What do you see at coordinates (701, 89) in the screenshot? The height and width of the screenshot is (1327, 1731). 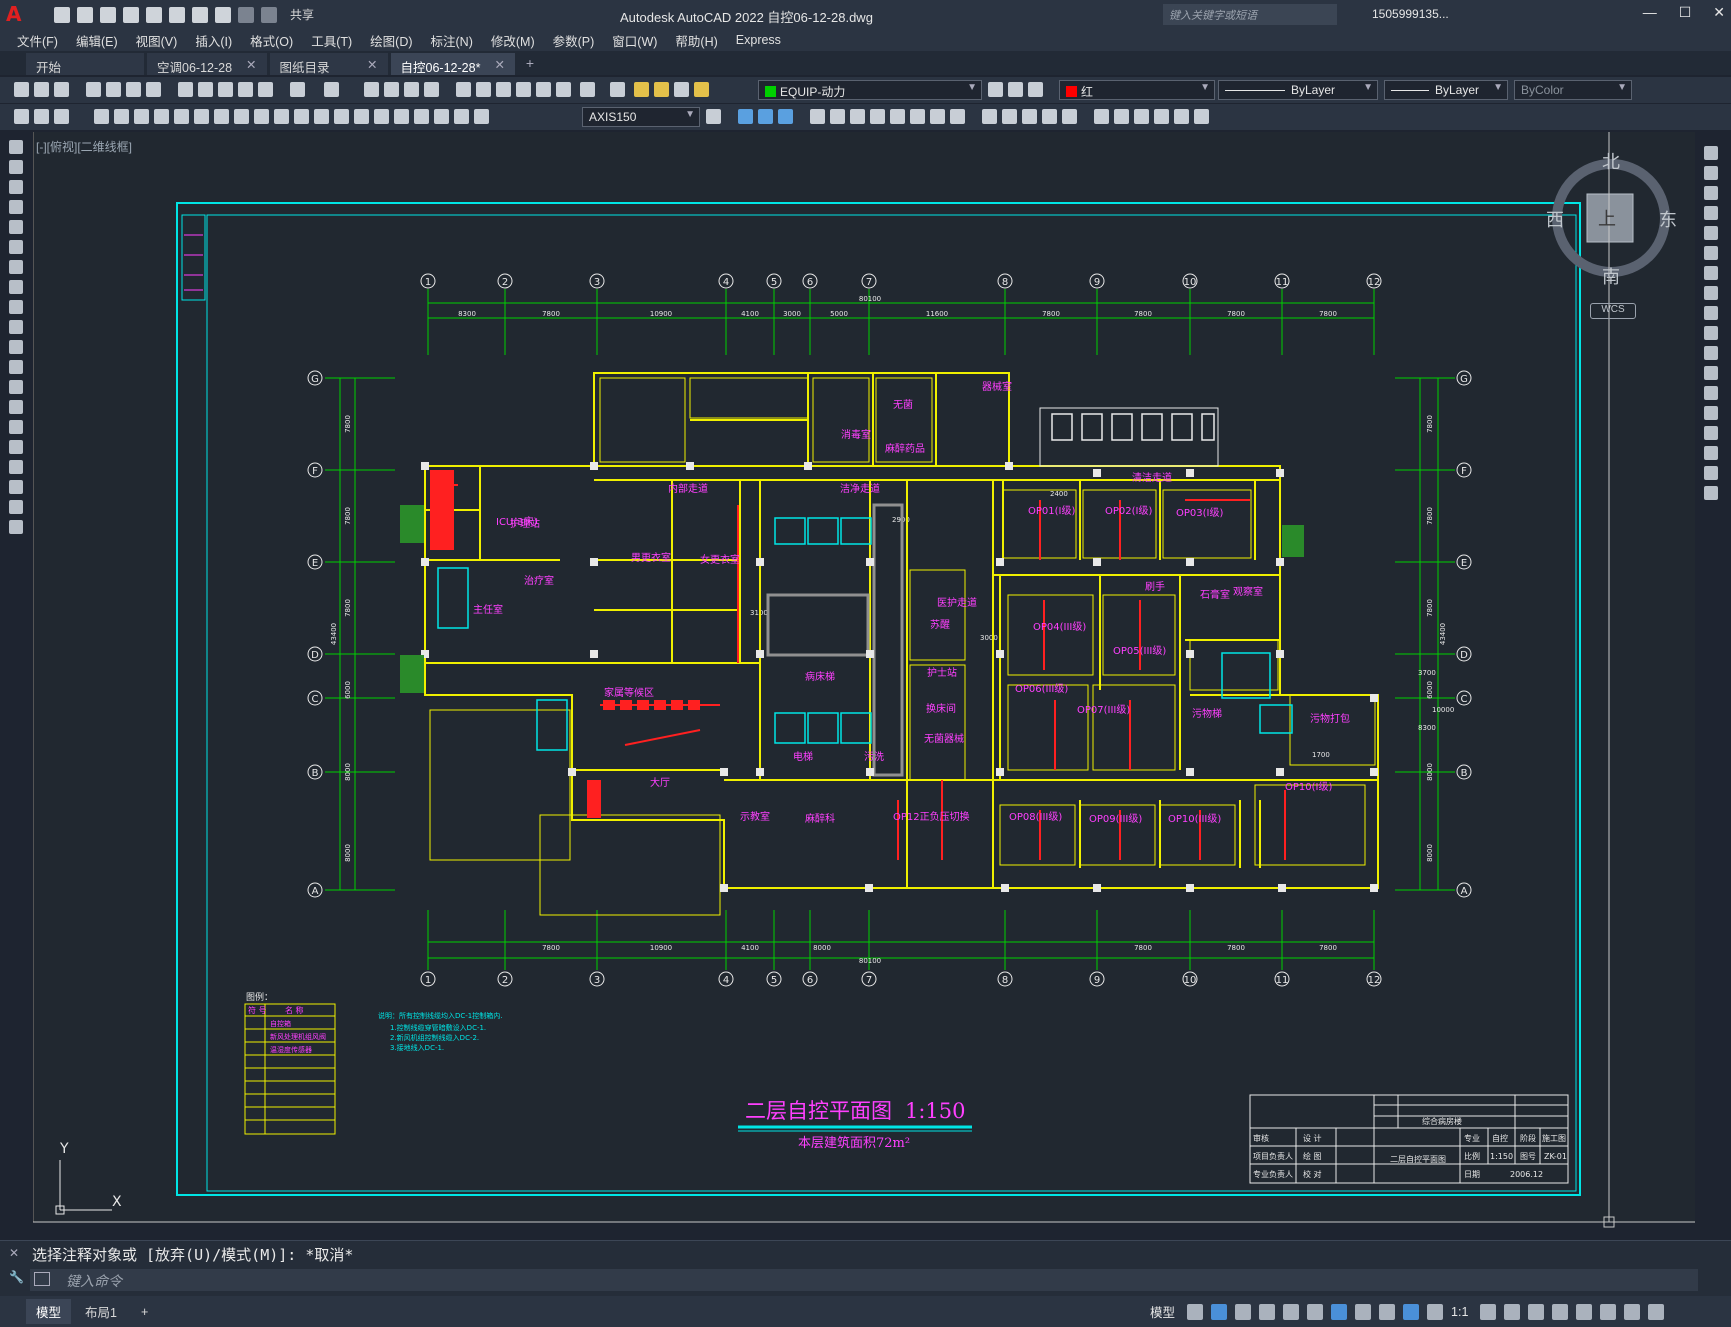 I see `lock-icon` at bounding box center [701, 89].